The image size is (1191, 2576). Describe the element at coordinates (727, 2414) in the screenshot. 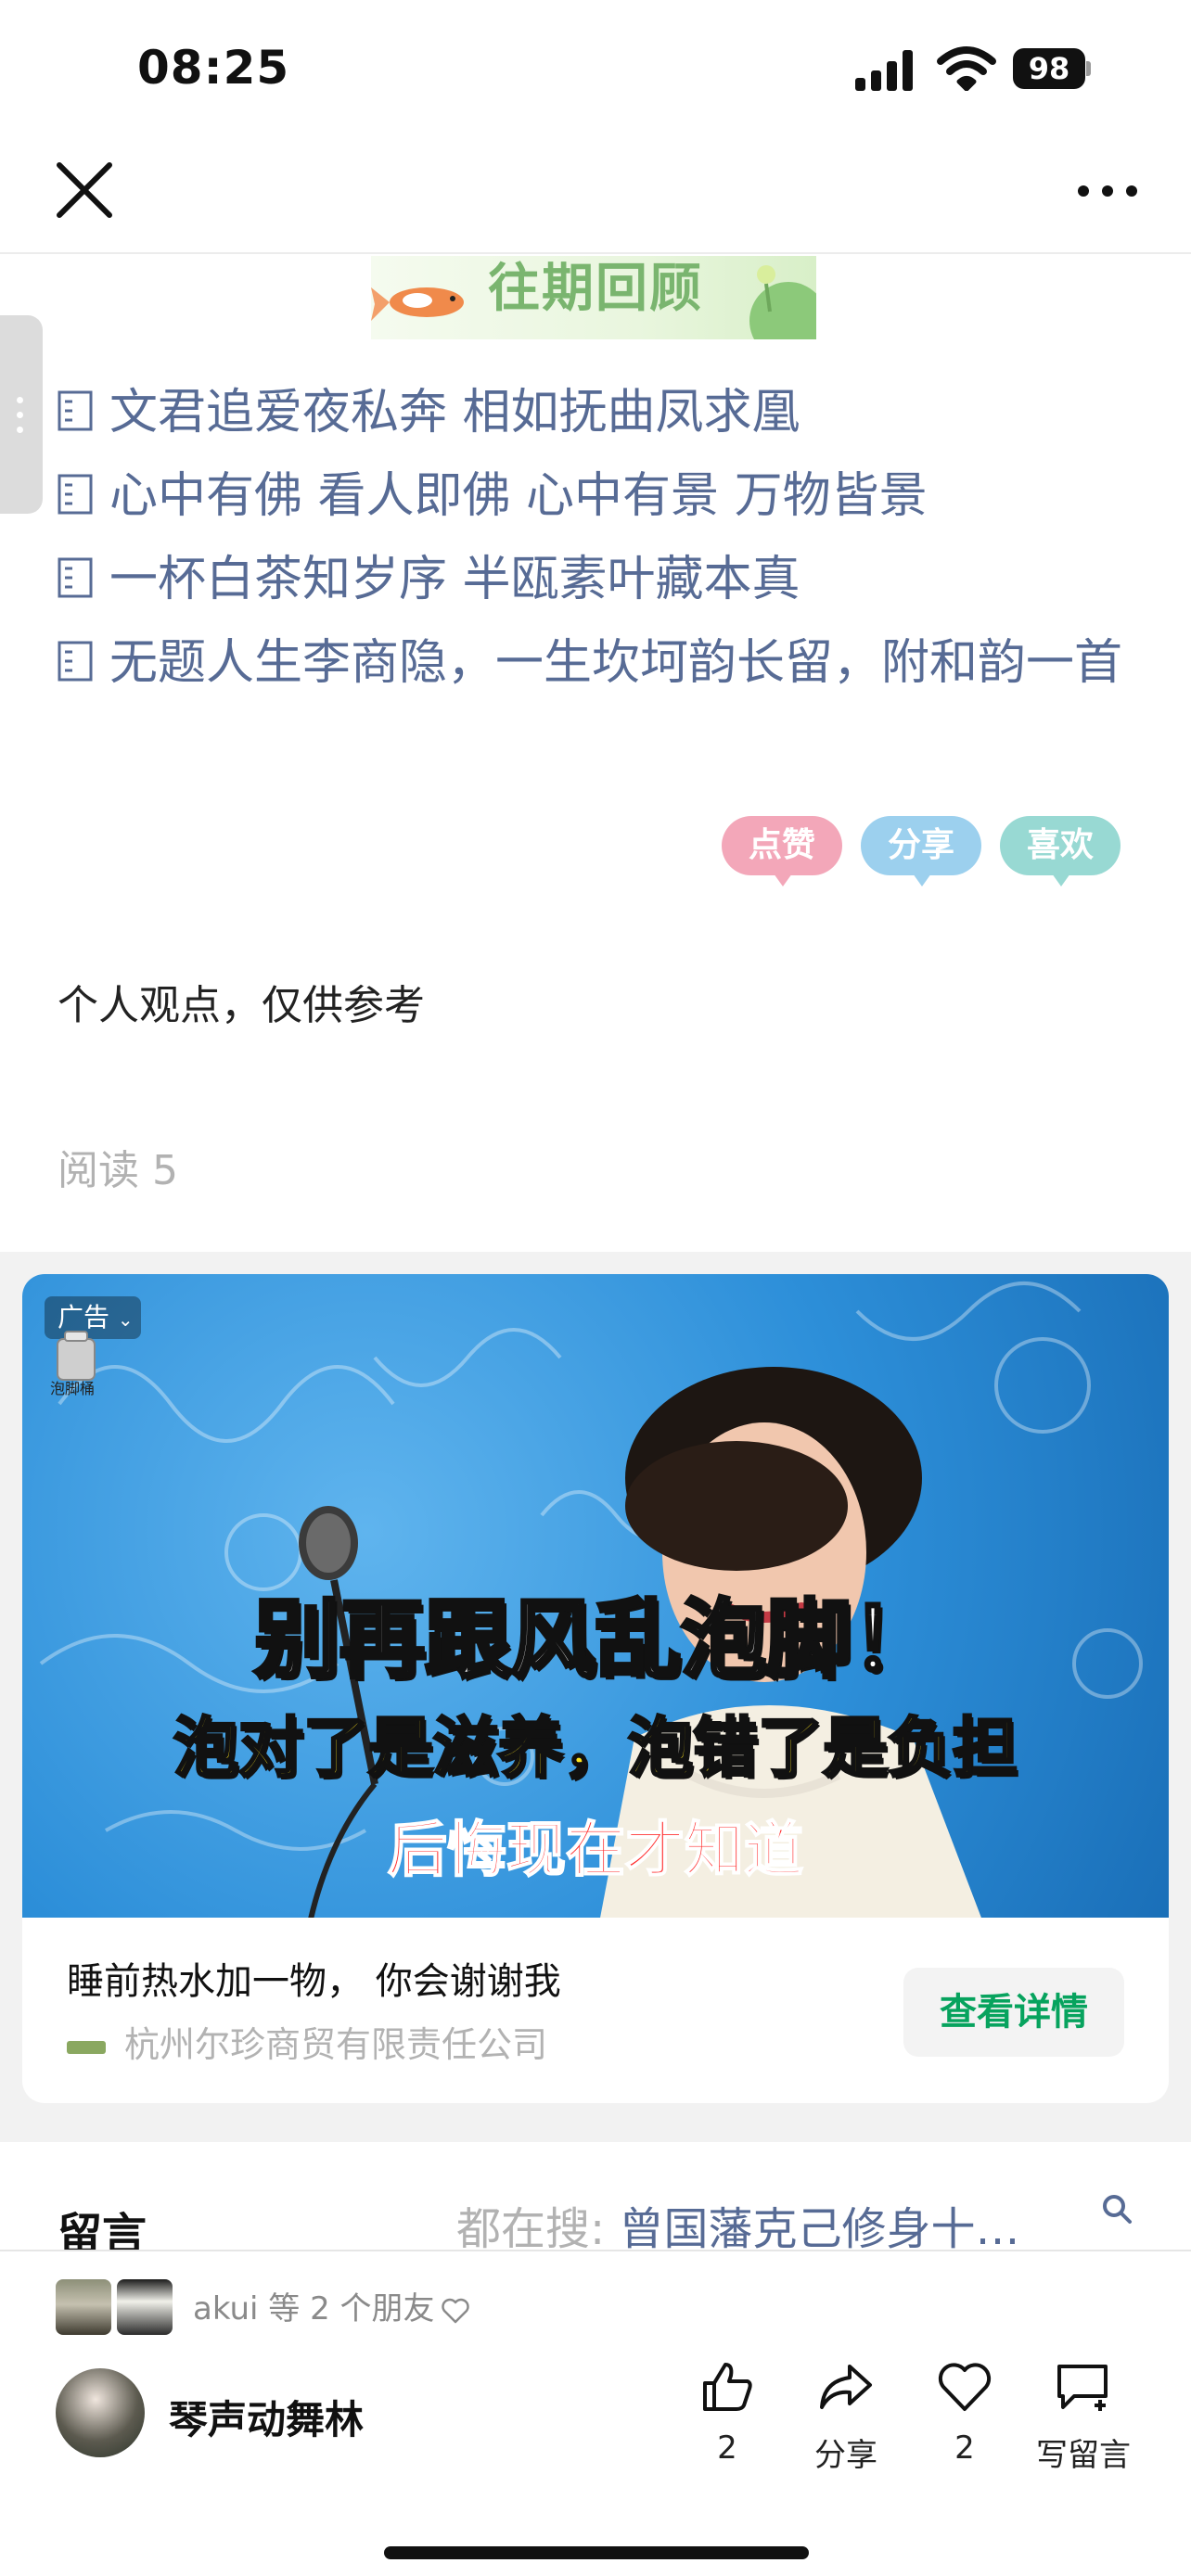

I see `like-button: 2` at that location.